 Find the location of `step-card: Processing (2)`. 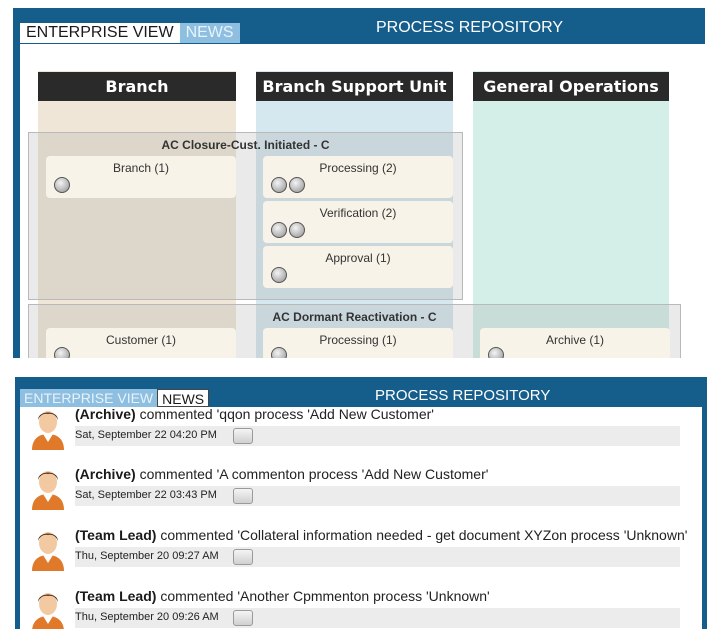

step-card: Processing (2) is located at coordinates (358, 177).